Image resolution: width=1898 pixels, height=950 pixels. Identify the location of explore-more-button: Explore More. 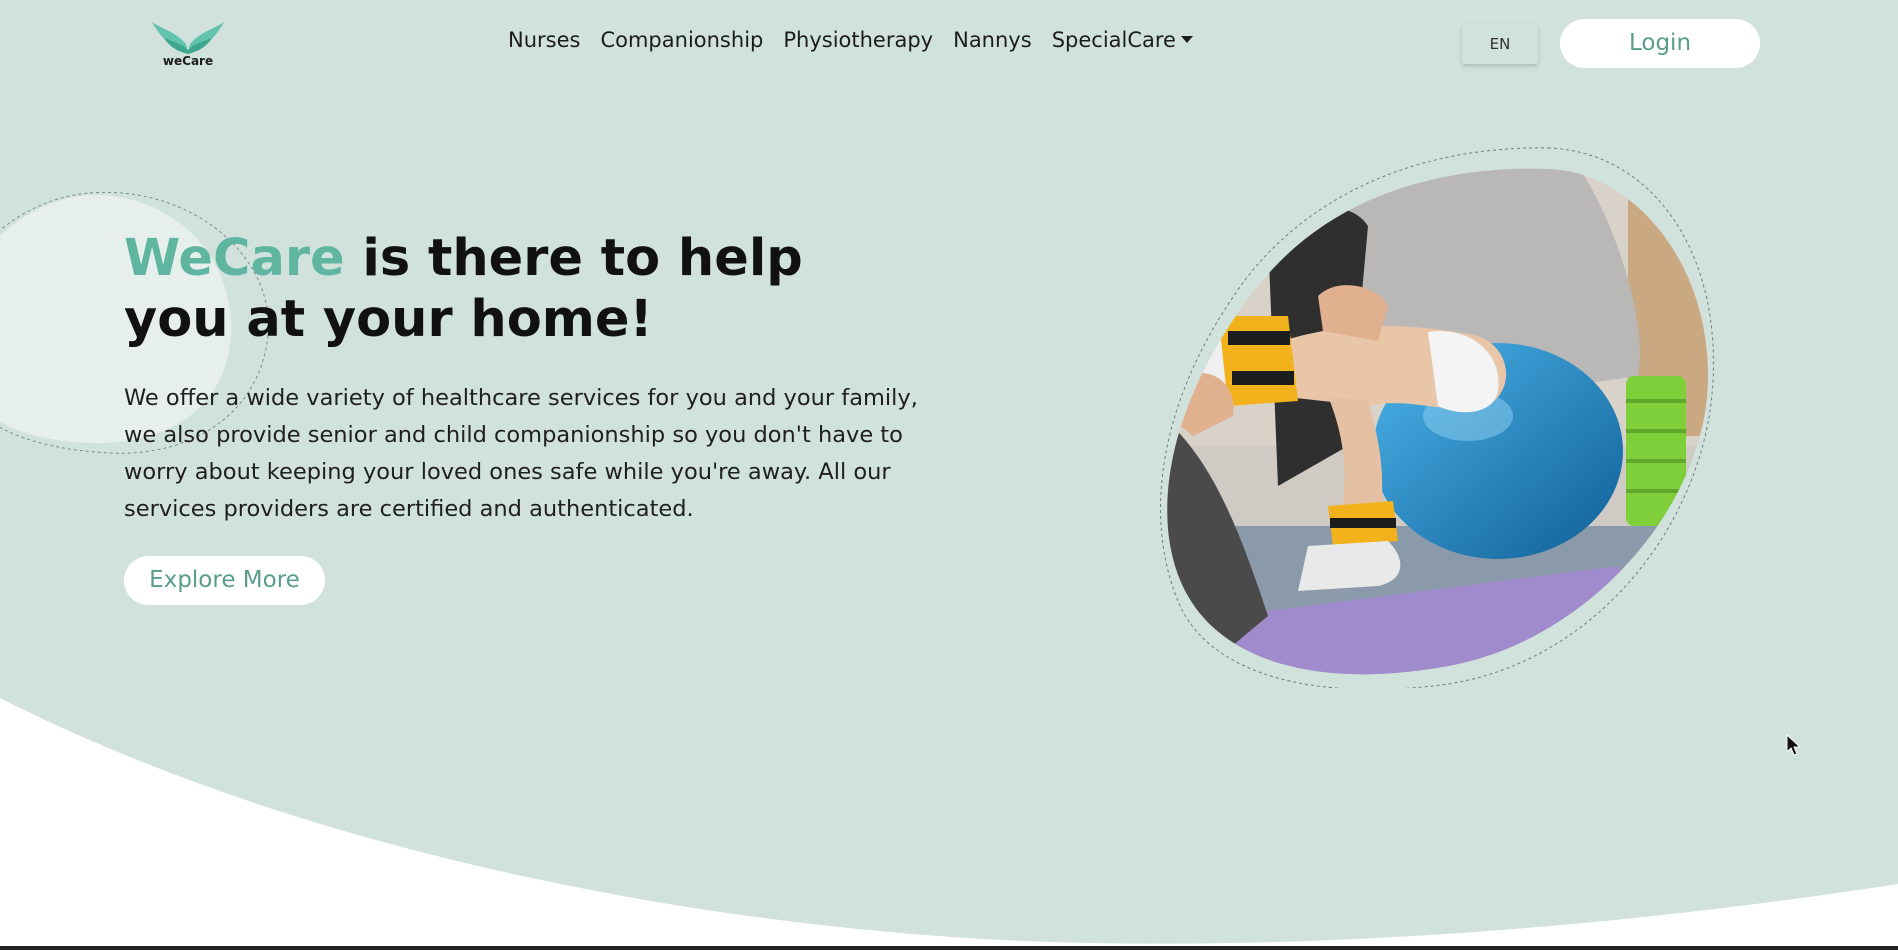
(224, 580).